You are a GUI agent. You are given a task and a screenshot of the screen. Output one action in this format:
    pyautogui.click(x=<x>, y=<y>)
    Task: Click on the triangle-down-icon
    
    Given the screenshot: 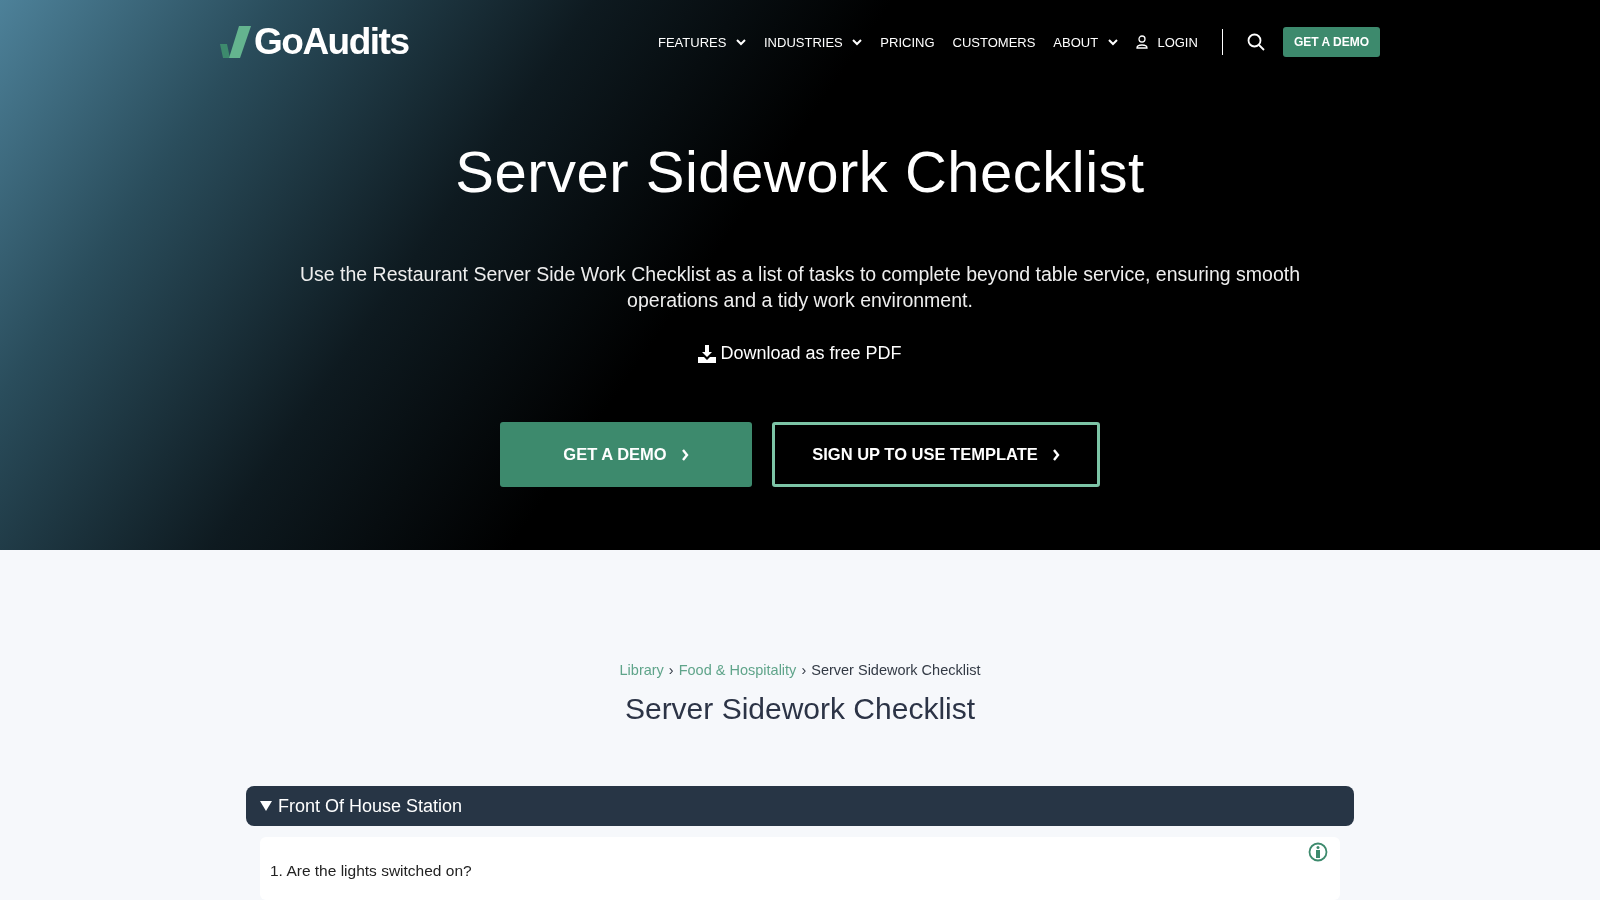 What is the action you would take?
    pyautogui.click(x=266, y=806)
    